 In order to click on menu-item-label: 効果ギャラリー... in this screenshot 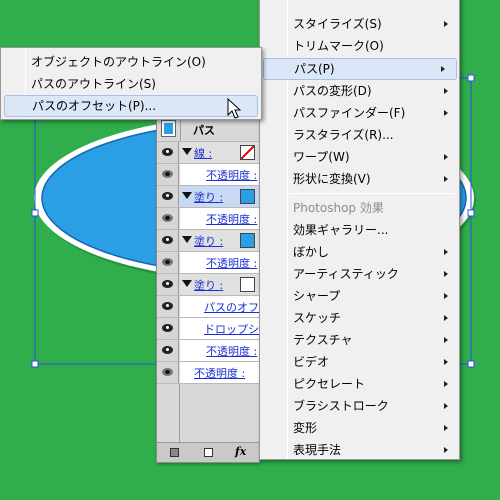, I will do `click(341, 230)`.